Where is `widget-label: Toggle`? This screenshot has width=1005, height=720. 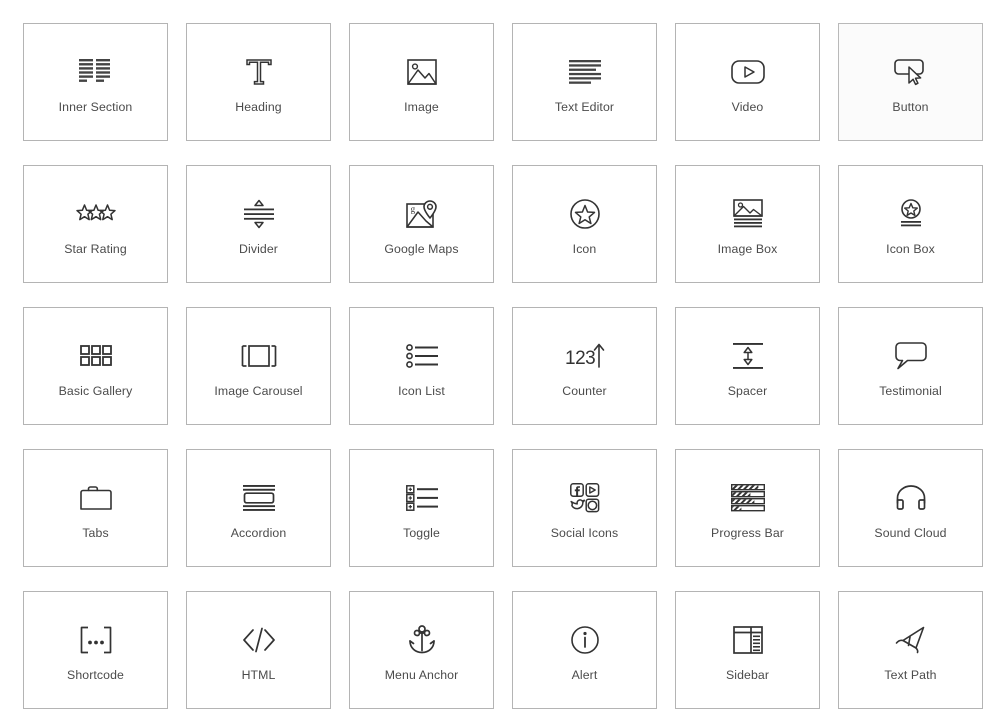
widget-label: Toggle is located at coordinates (421, 532).